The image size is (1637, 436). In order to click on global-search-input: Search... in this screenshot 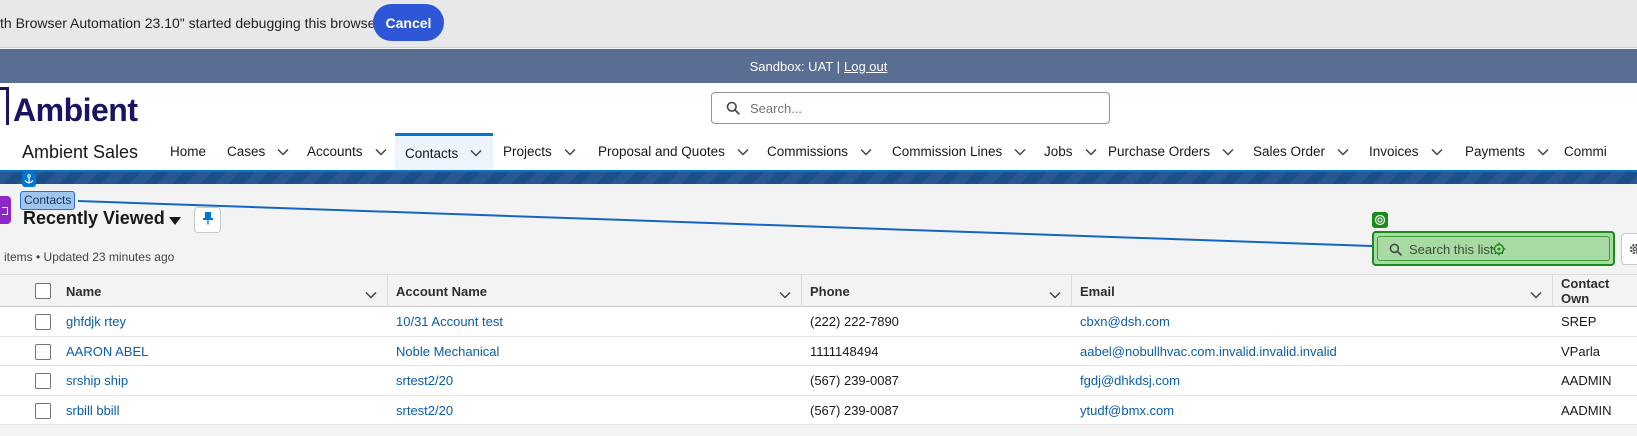, I will do `click(910, 108)`.